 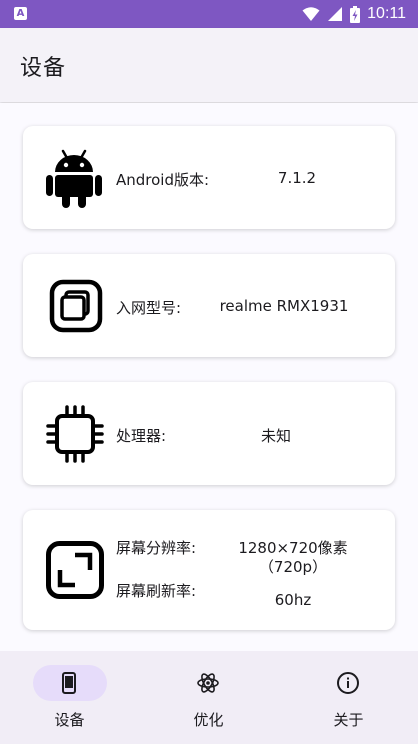 I want to click on processor-card: 处理器: 未知, so click(x=209, y=433).